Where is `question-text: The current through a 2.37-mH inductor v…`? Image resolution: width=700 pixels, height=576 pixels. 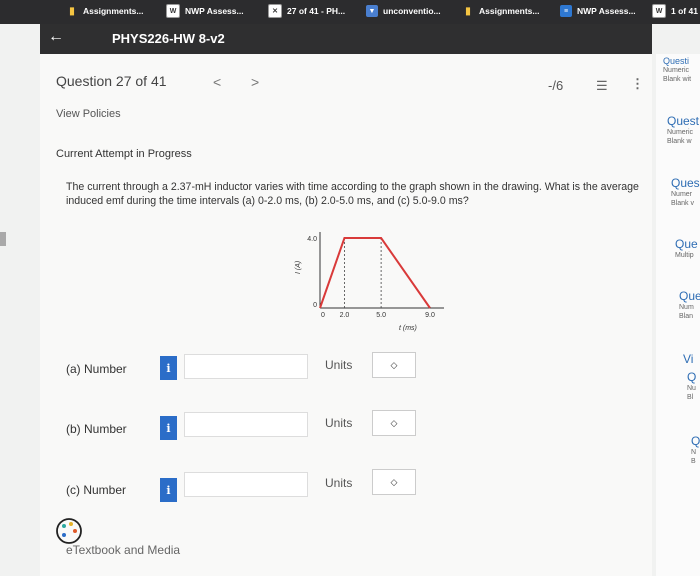
question-text: The current through a 2.37-mH inductor v… is located at coordinates (352, 194).